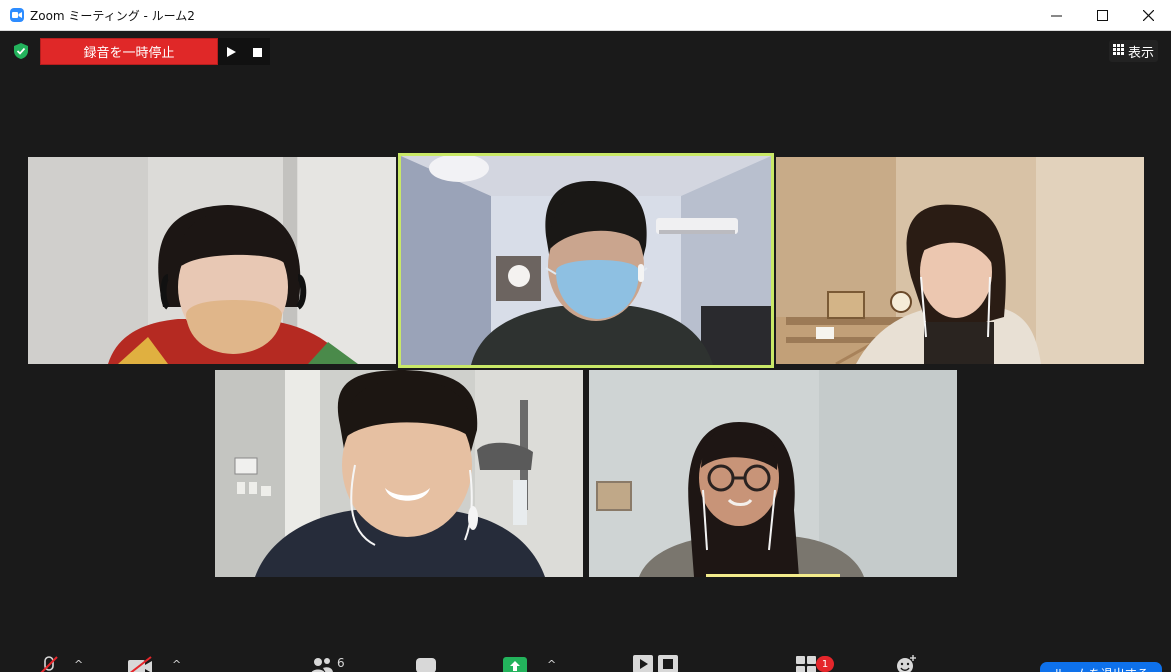  I want to click on chat-button, so click(426, 664).